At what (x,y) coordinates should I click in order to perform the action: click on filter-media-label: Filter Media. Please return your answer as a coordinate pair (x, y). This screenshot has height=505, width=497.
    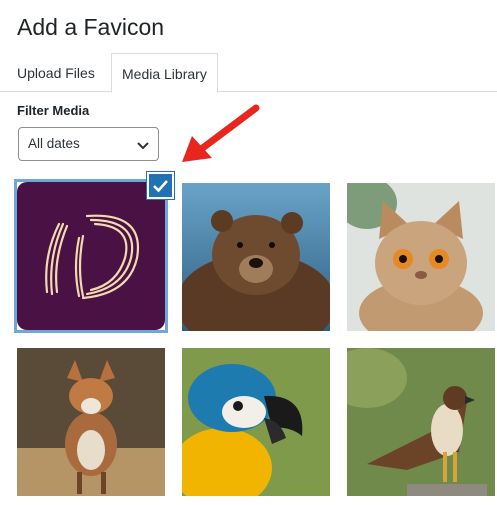
    Looking at the image, I should click on (53, 110).